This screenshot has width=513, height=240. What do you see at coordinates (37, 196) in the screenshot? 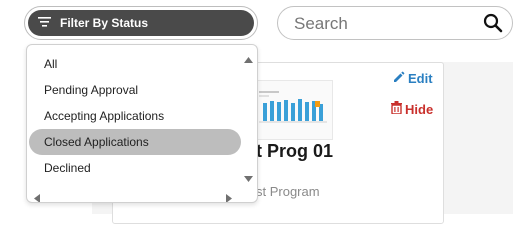
I see `scroll-left-arrow-icon` at bounding box center [37, 196].